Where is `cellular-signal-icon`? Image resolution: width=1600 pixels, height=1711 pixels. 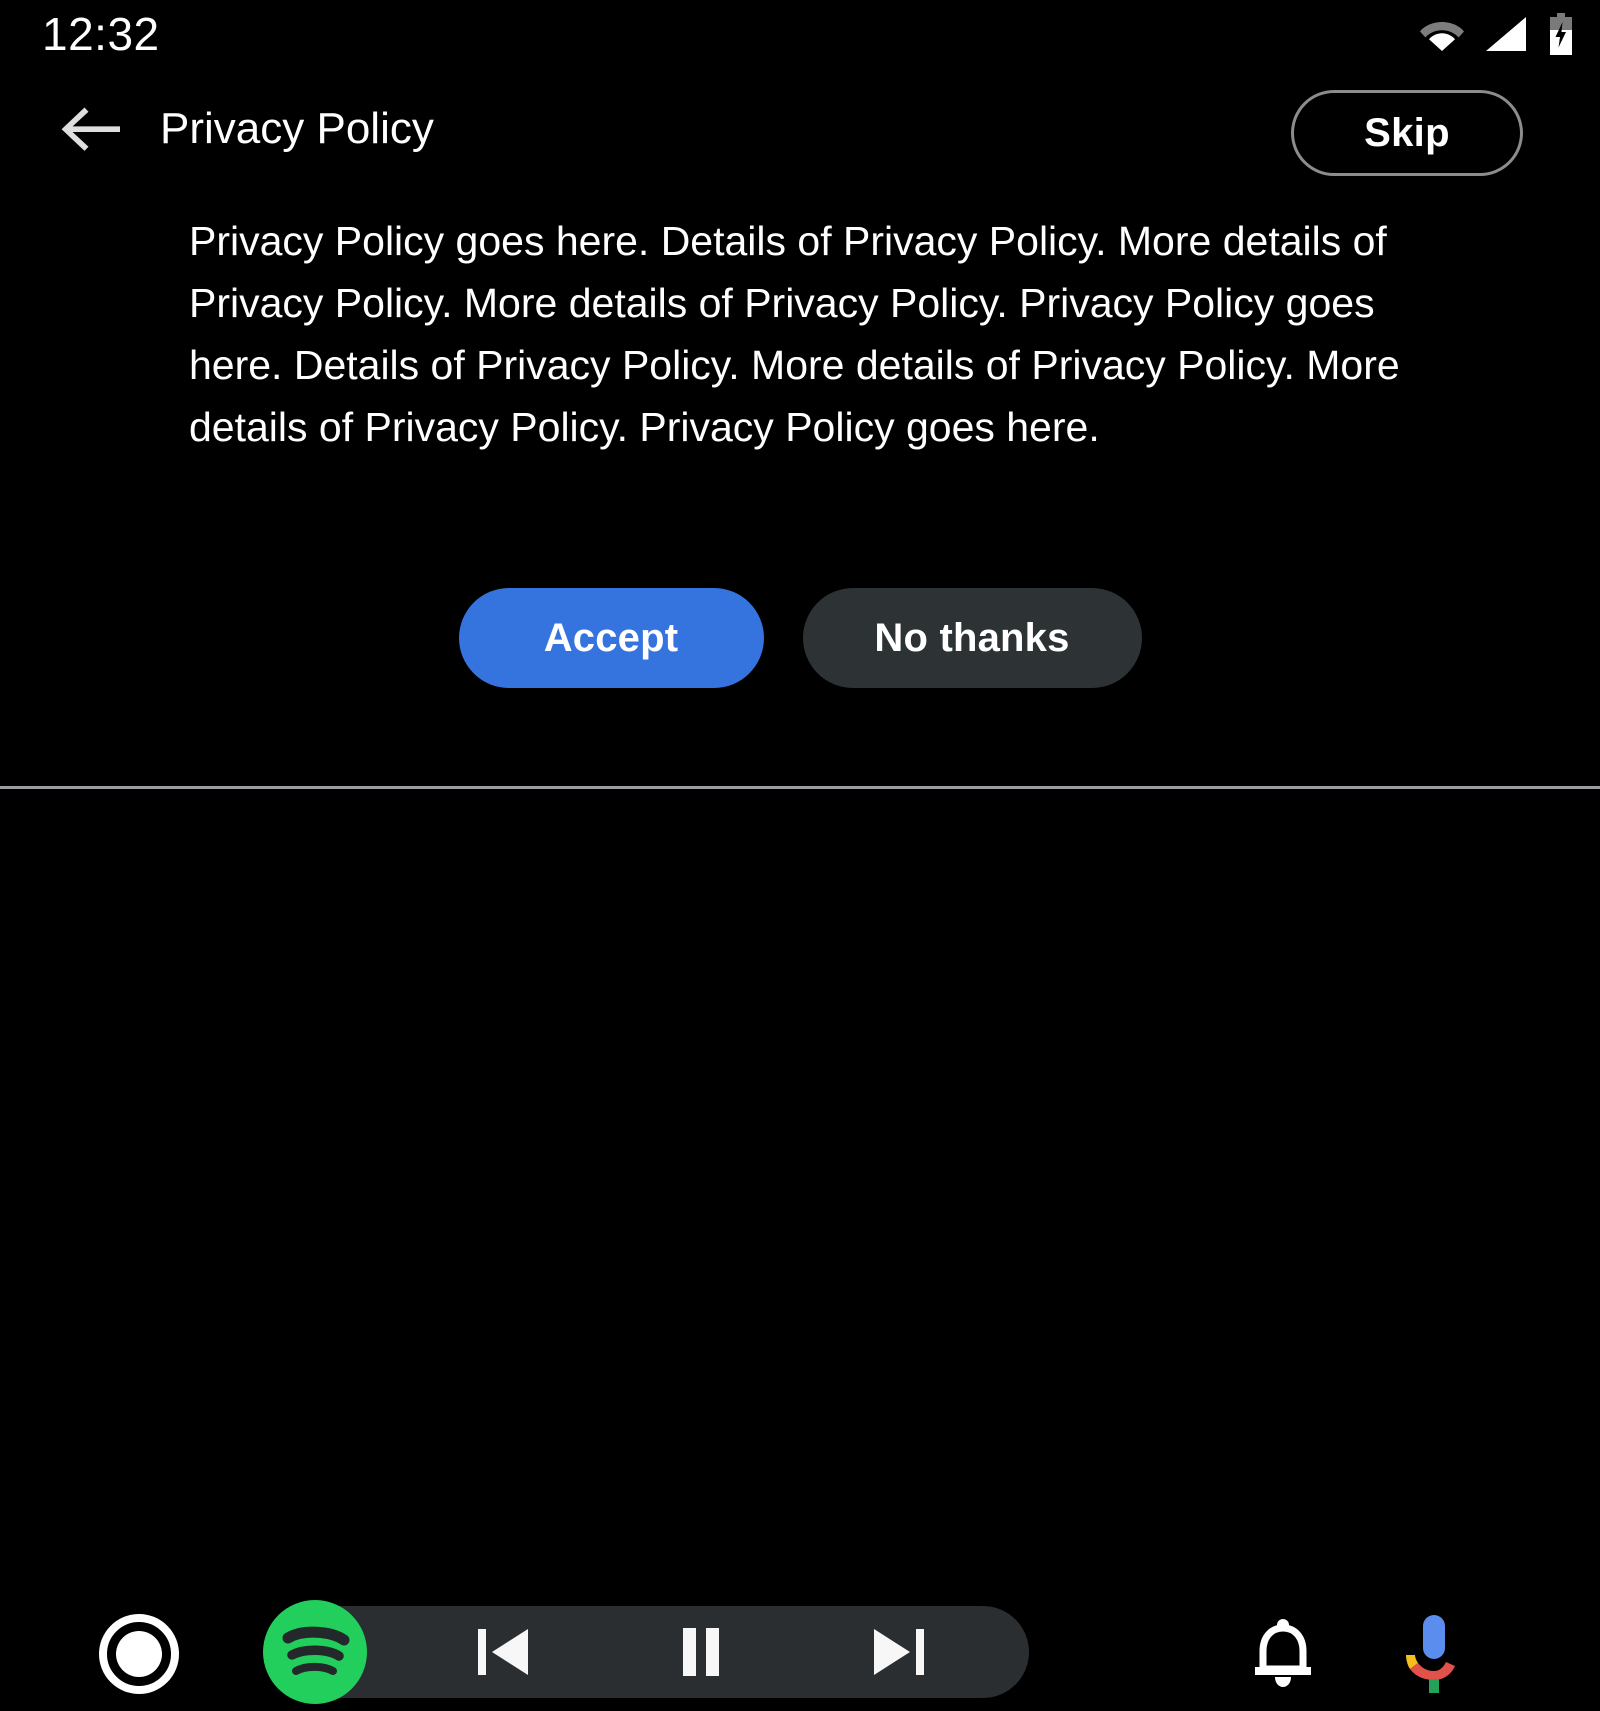 cellular-signal-icon is located at coordinates (1506, 34).